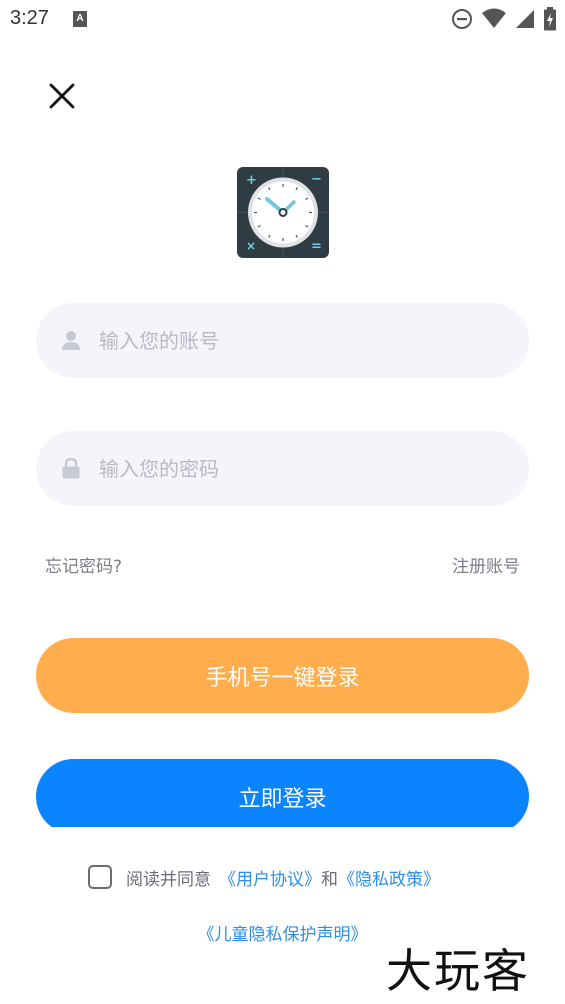 The height and width of the screenshot is (1004, 565). I want to click on close-button, so click(62, 96).